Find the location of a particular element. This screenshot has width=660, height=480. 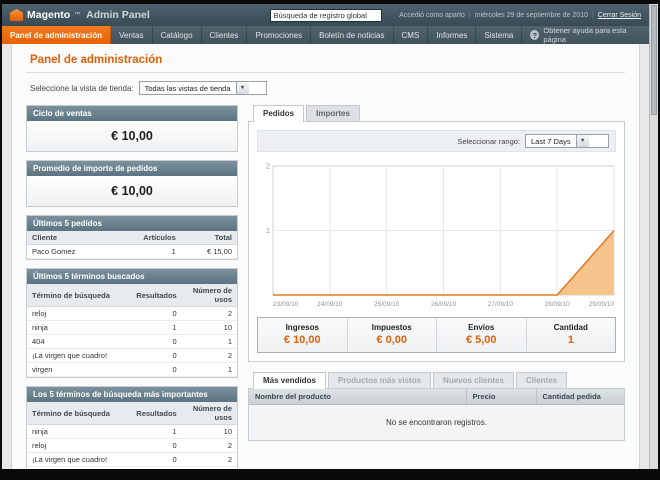

range-label: Seleccionar rango: is located at coordinates (488, 141).